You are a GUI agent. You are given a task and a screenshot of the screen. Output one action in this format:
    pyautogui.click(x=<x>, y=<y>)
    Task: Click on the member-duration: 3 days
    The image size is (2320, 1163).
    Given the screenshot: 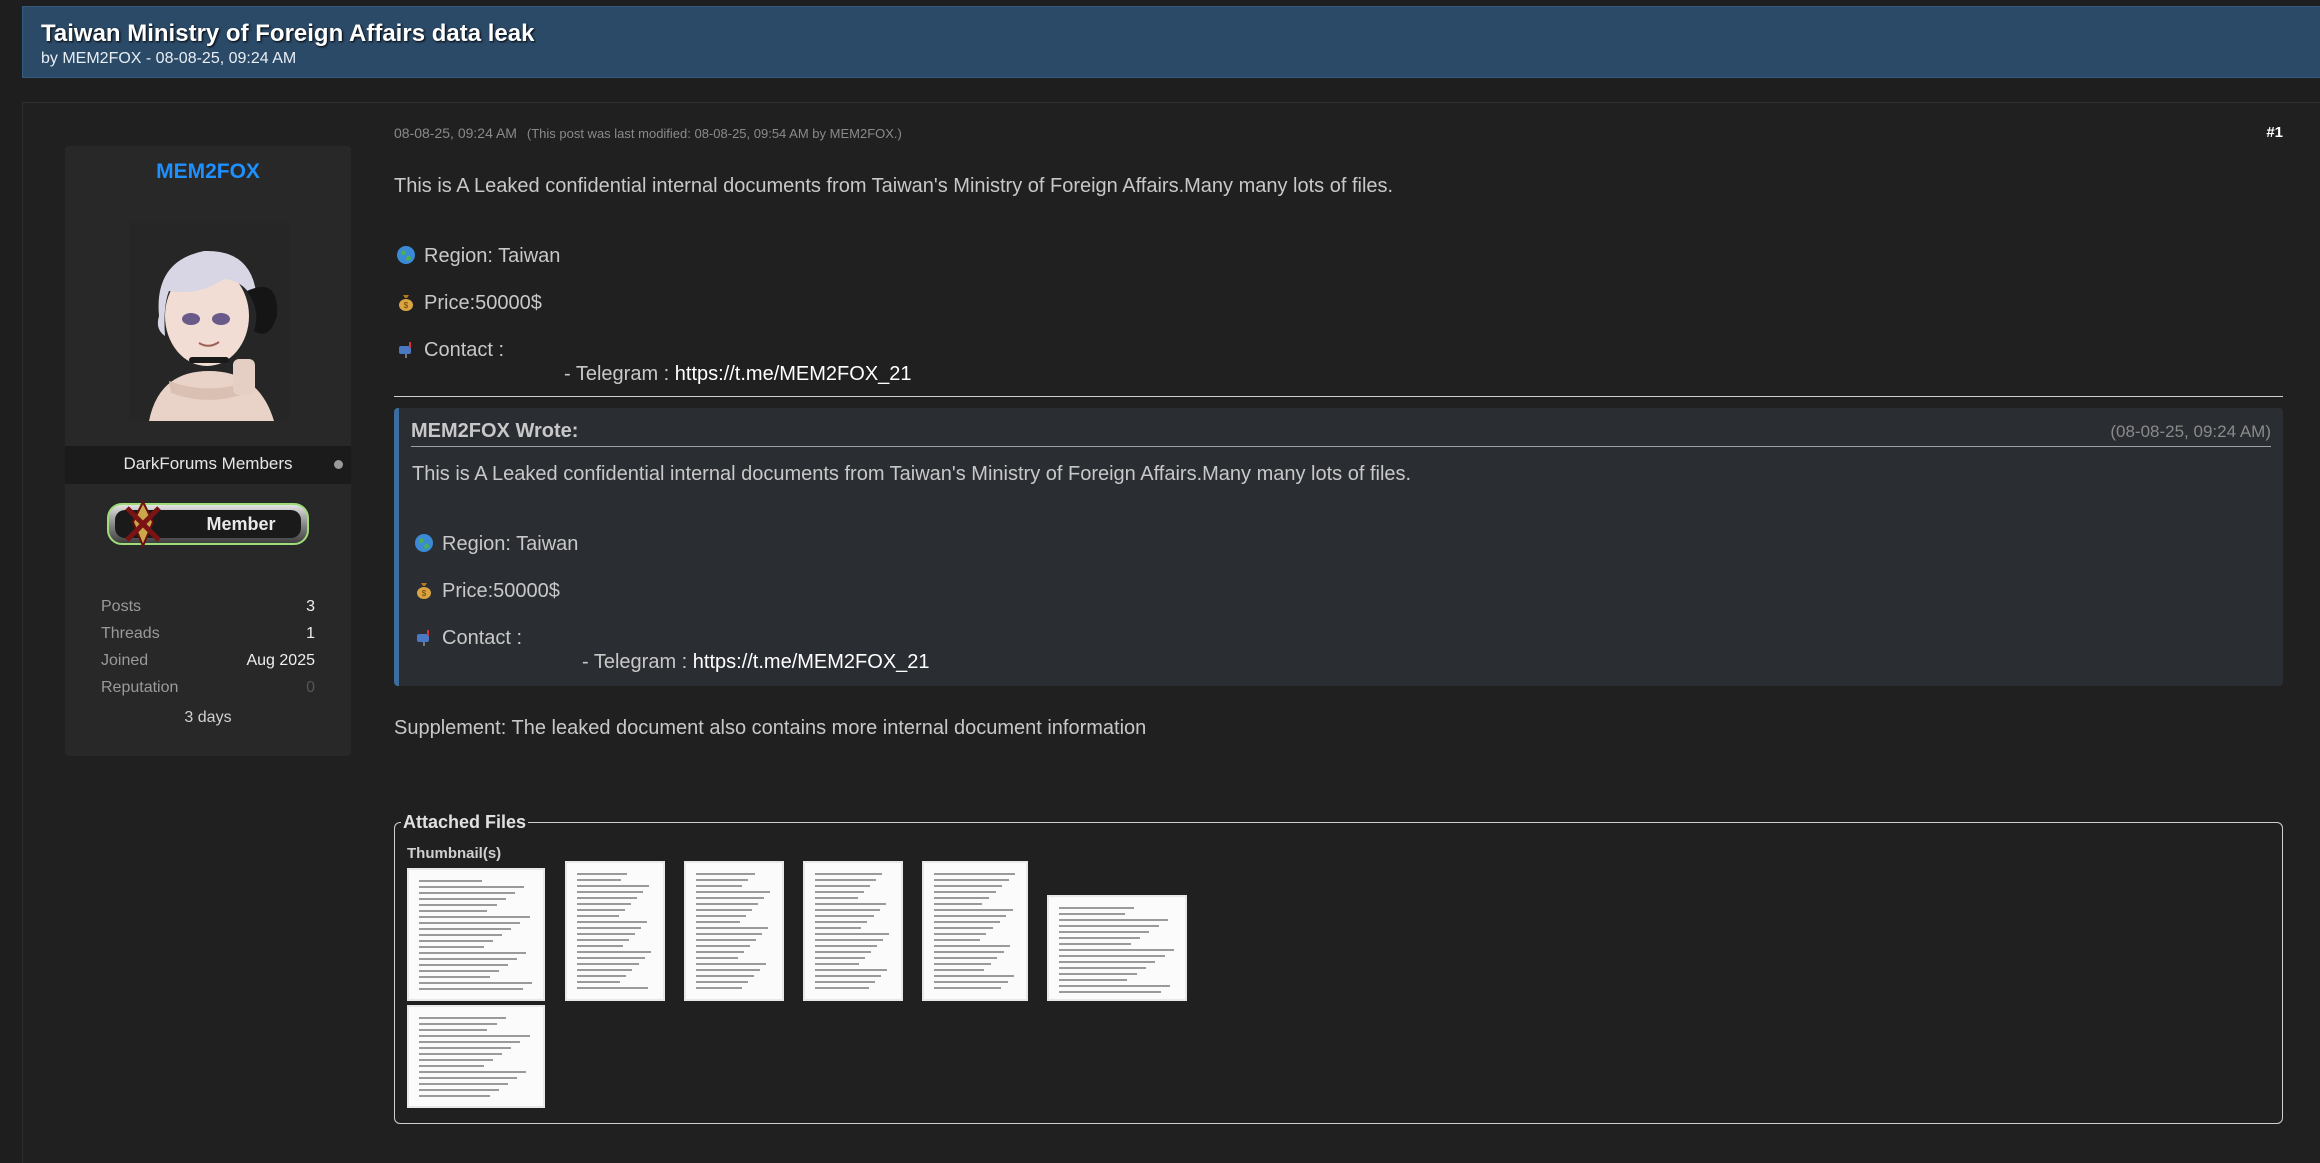 What is the action you would take?
    pyautogui.click(x=208, y=717)
    